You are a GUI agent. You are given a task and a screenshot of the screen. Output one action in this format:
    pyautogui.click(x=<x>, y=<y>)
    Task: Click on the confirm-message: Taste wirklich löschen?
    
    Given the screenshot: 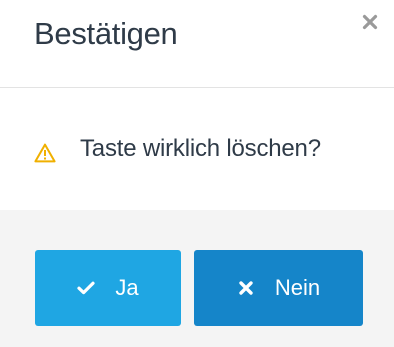 What is the action you would take?
    pyautogui.click(x=200, y=148)
    